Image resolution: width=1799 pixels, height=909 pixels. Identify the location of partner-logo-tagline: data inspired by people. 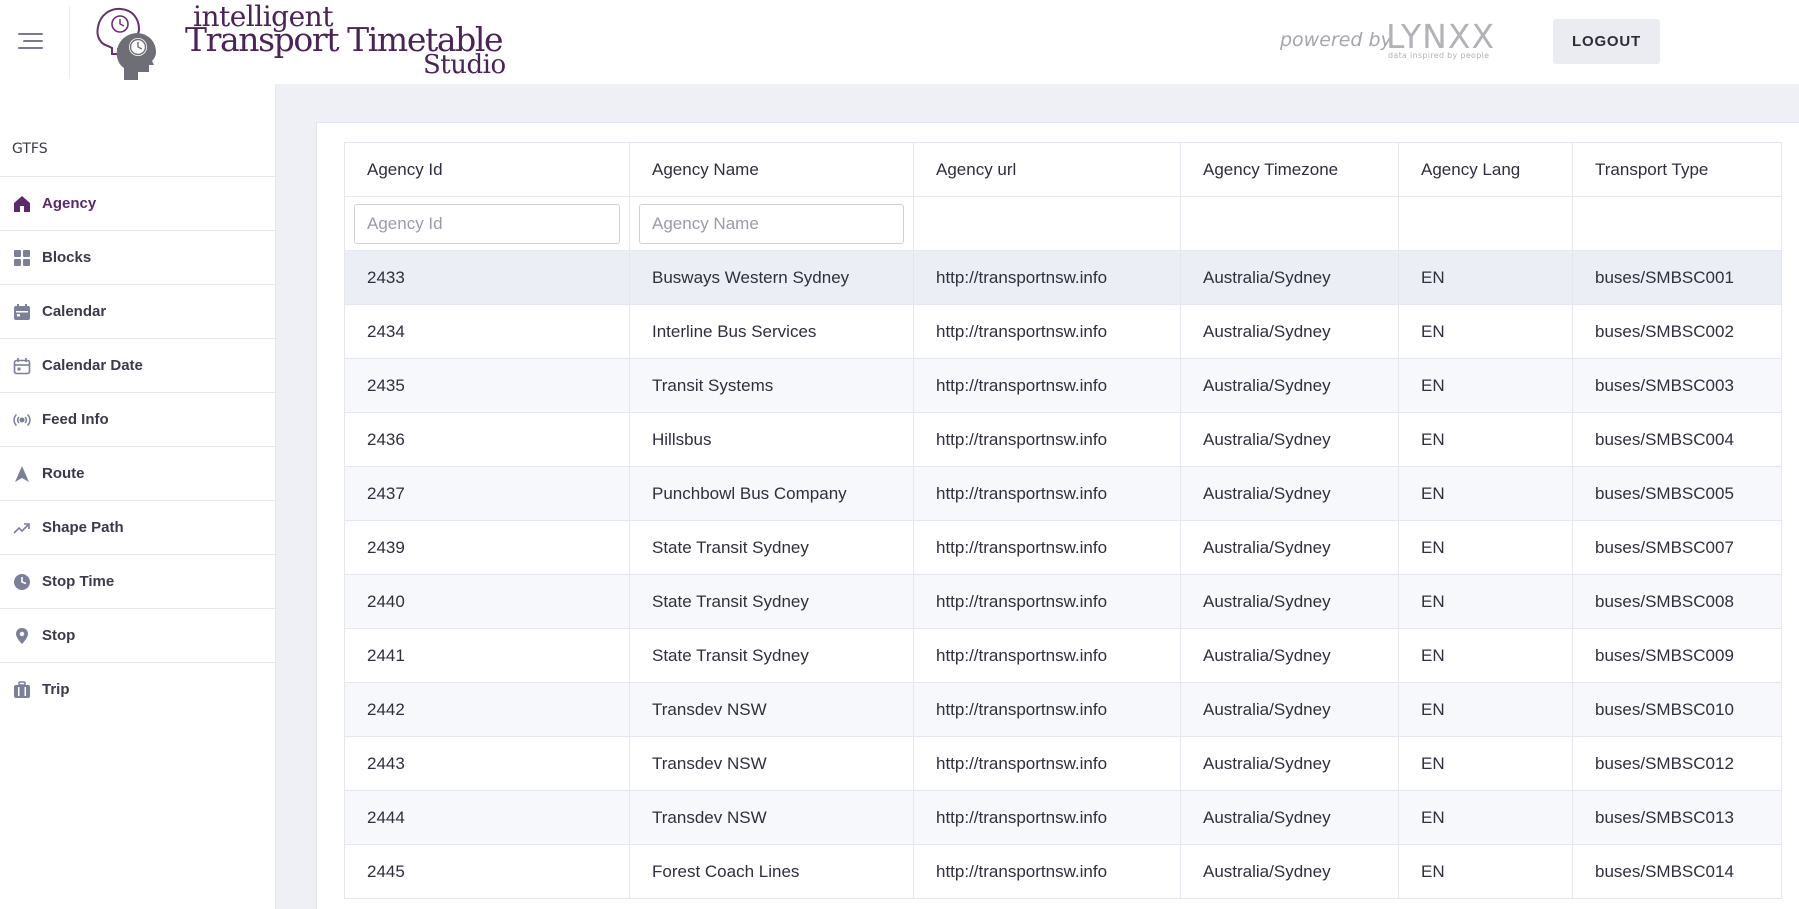
(1439, 55).